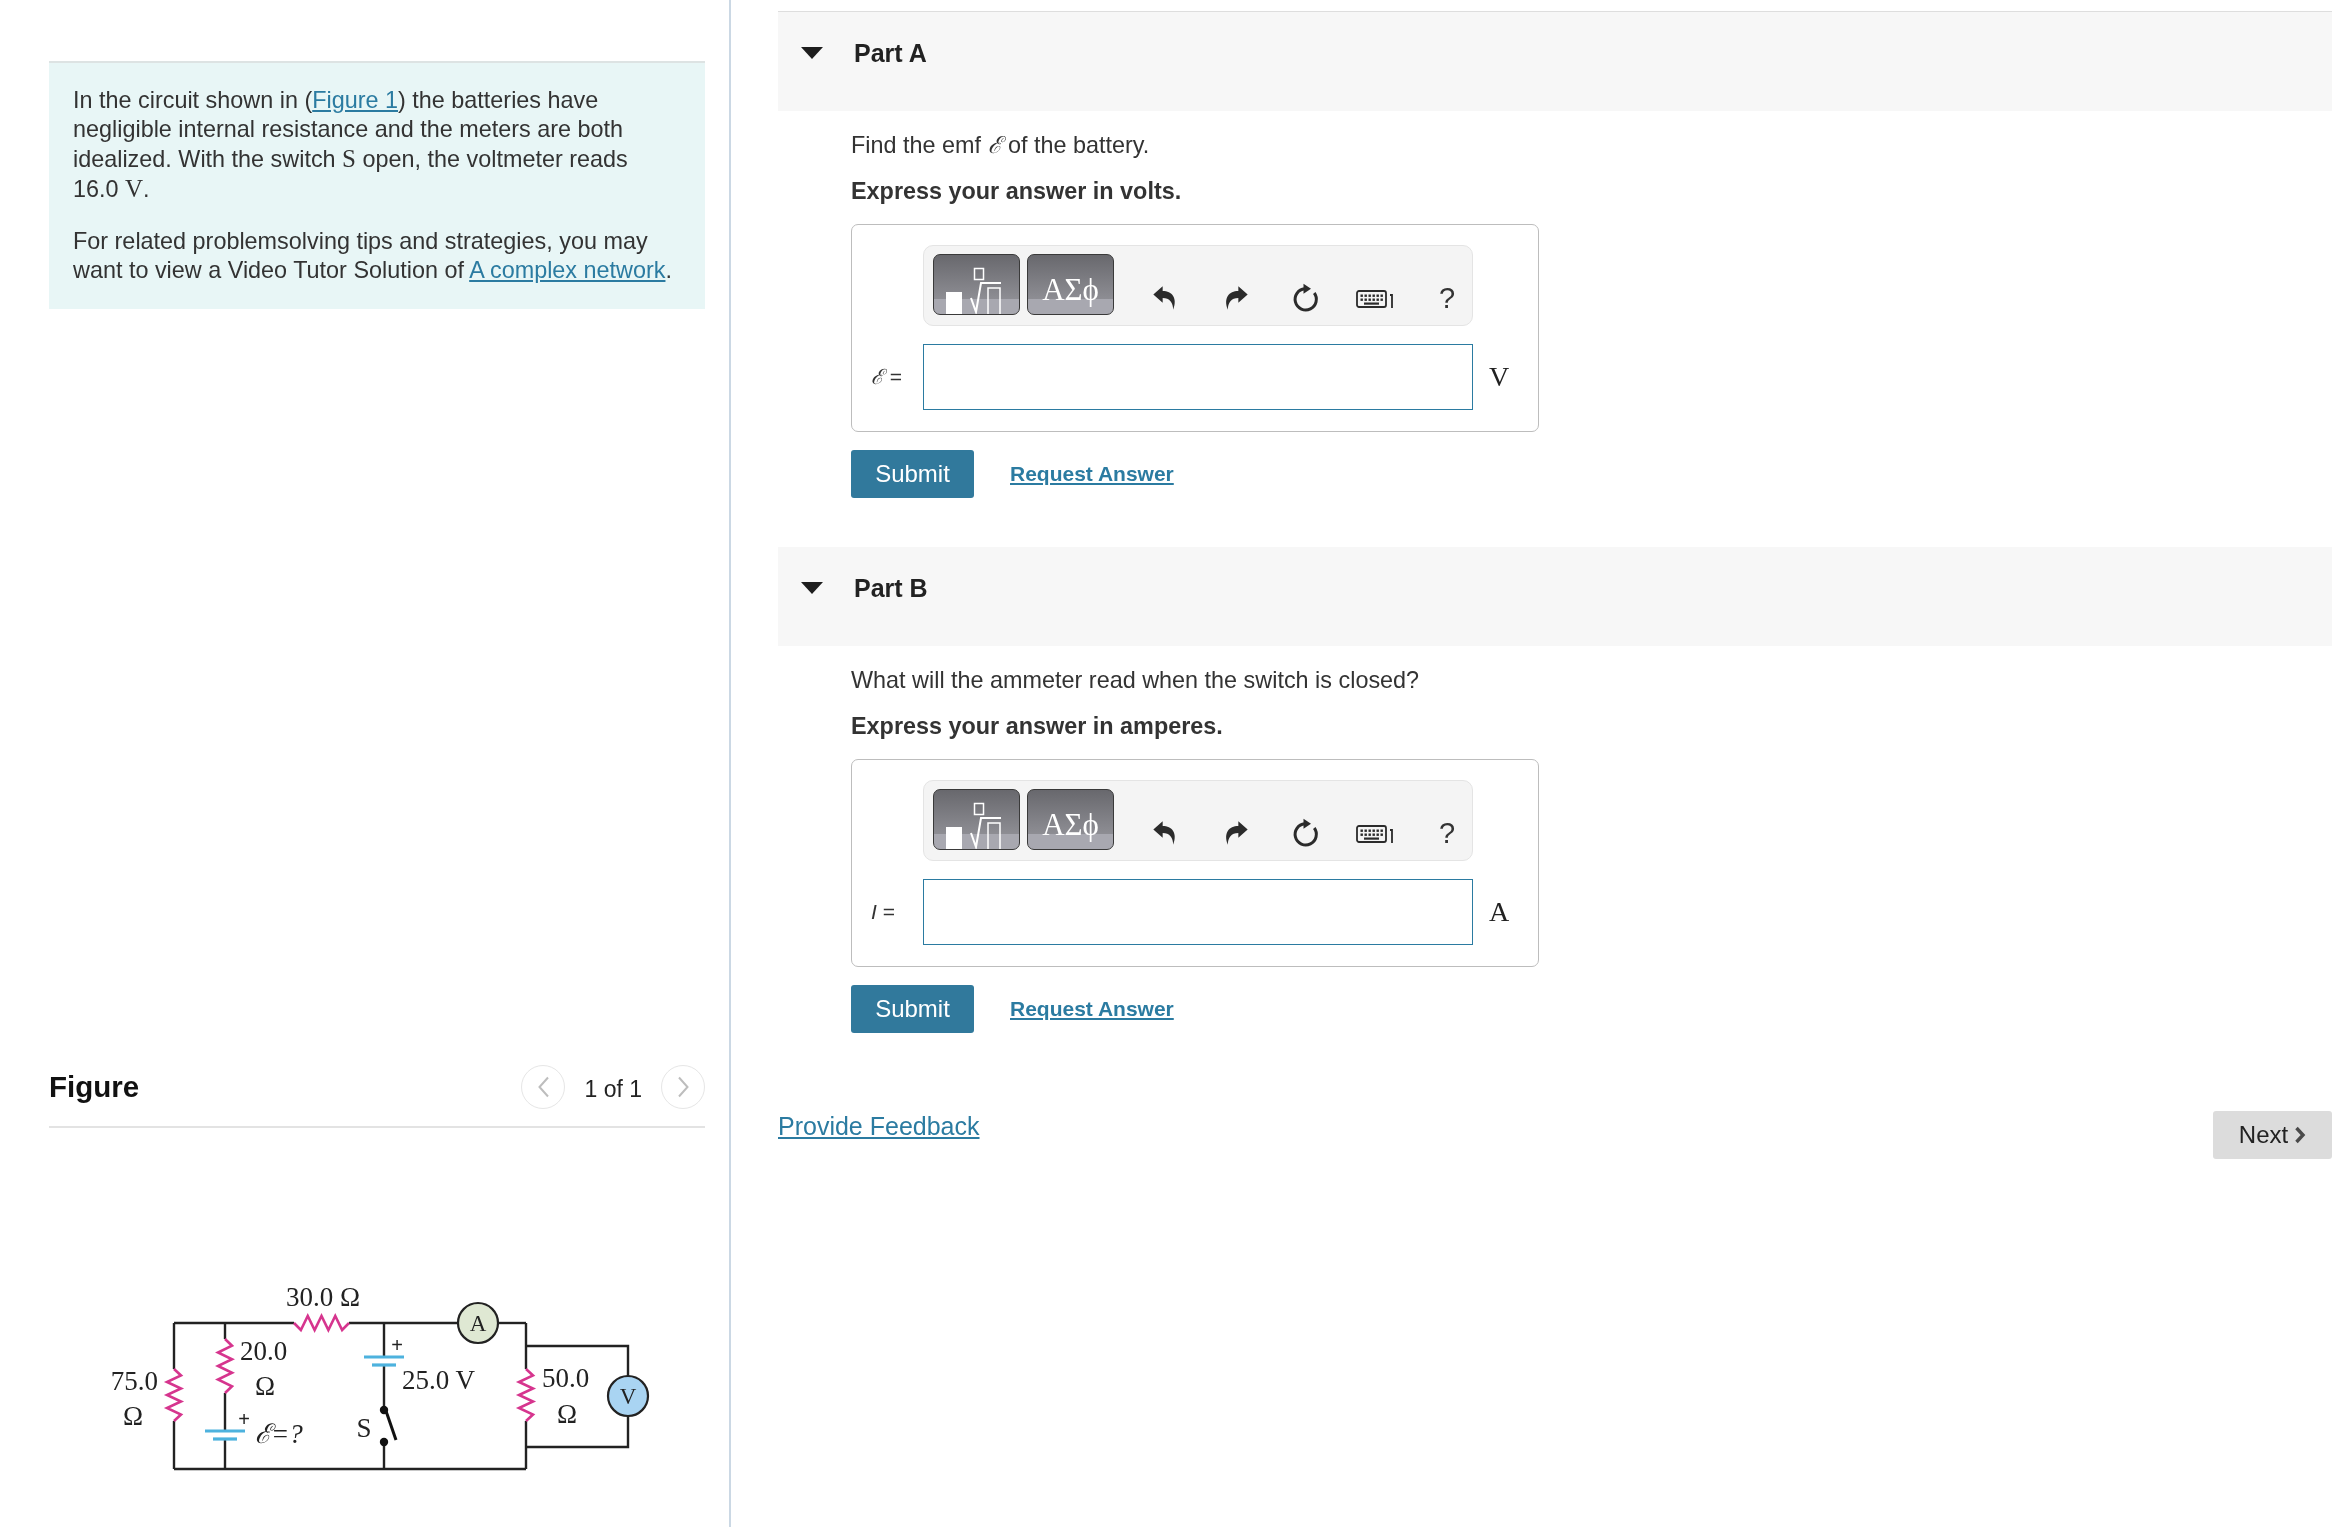 The image size is (2346, 1527). Describe the element at coordinates (1555, 61) in the screenshot. I see `part-header: Part A` at that location.